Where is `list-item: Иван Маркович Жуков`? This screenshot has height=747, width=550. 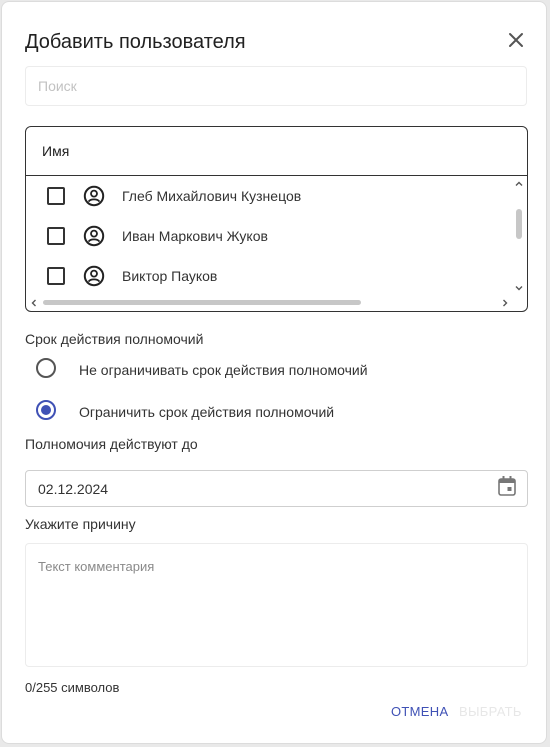
list-item: Иван Маркович Жуков is located at coordinates (266, 236).